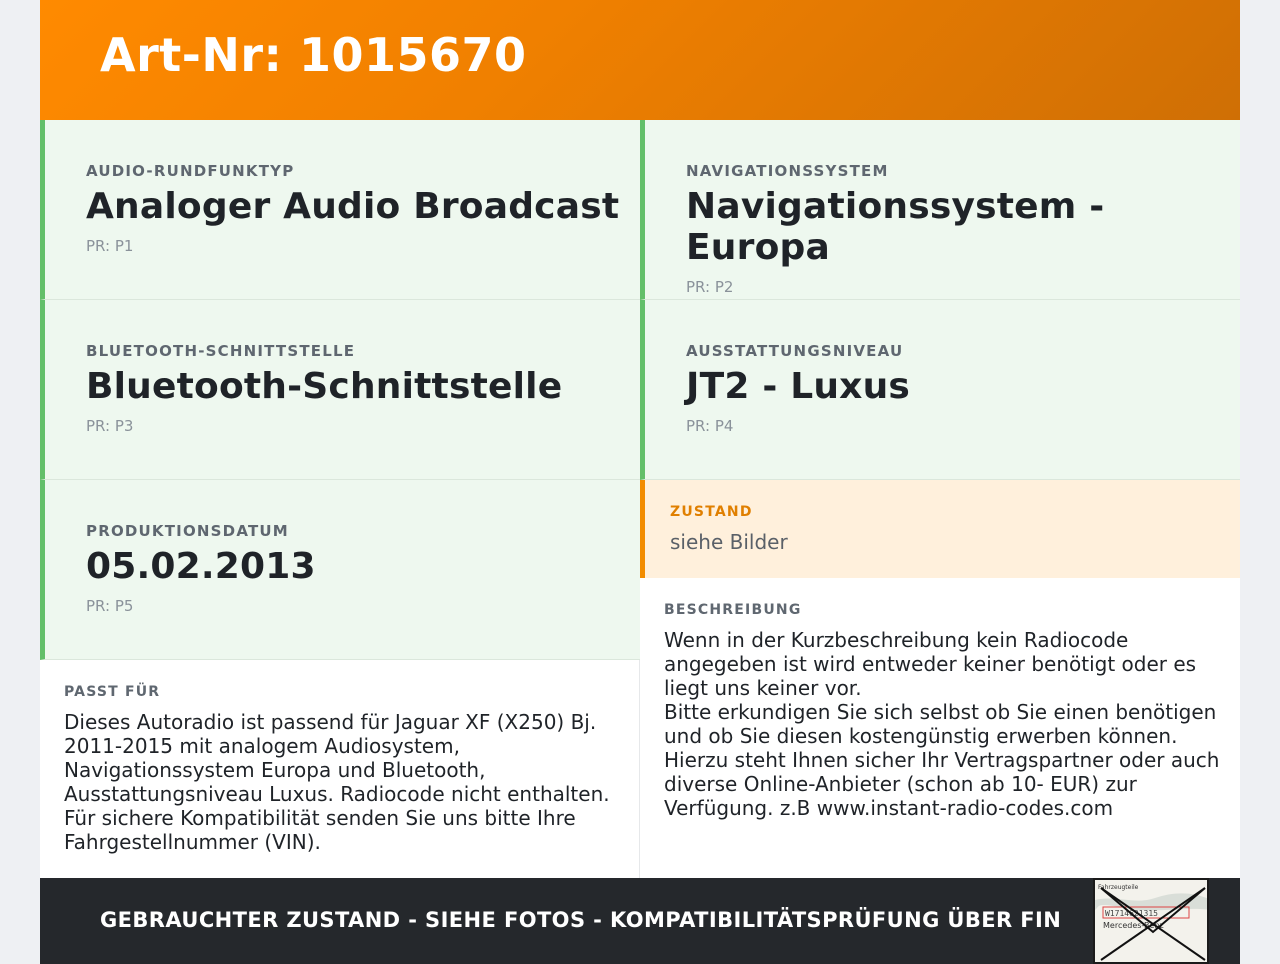  I want to click on spec-label: PRODUKTIONSDATUM, so click(187, 531).